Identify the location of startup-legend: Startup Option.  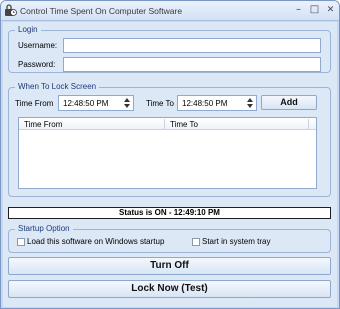
(44, 228).